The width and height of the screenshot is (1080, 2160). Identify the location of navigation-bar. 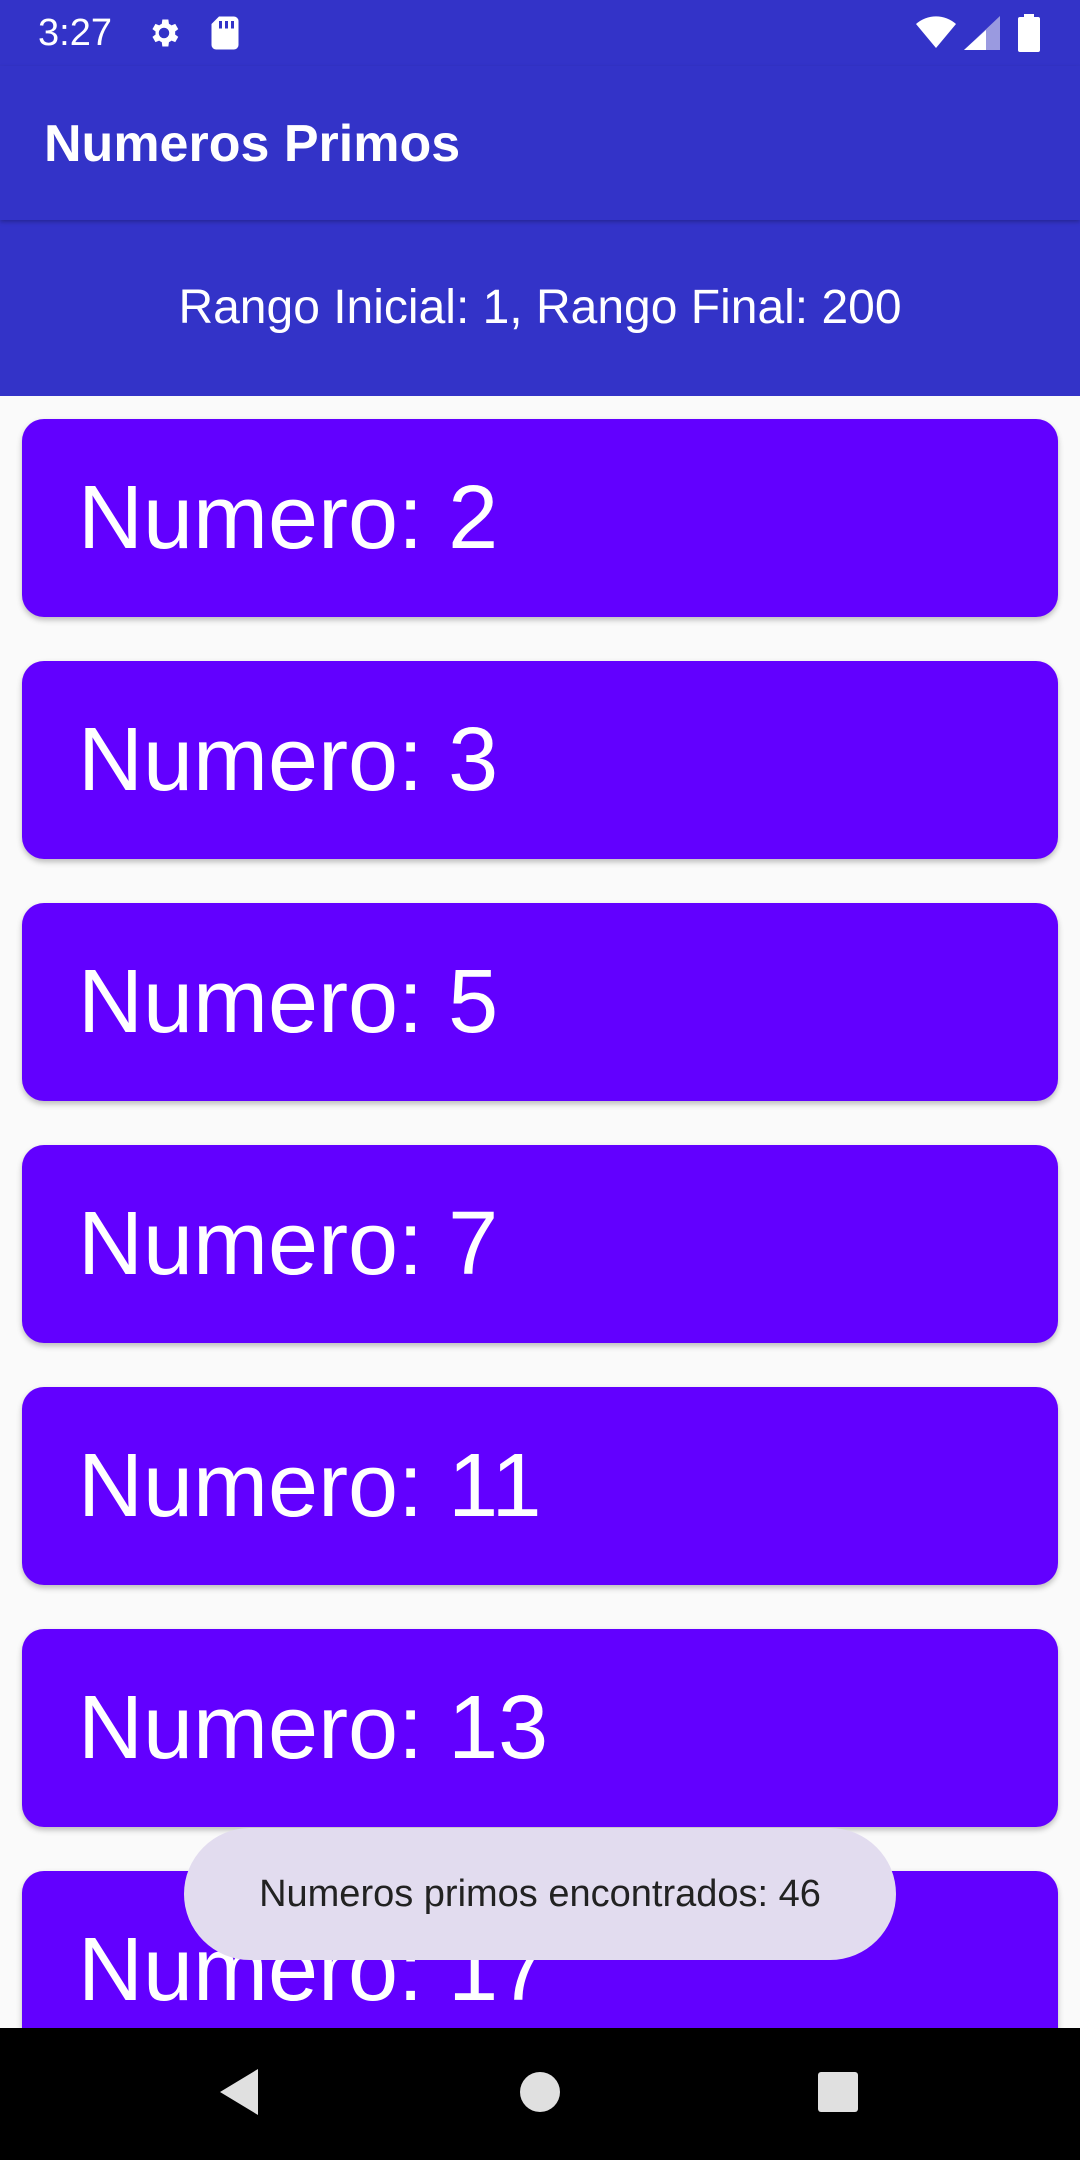
(540, 2094).